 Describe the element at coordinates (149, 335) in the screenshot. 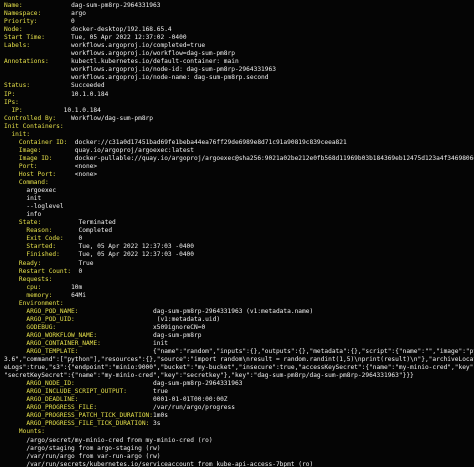

I see `field-value: dag-sum-pm8rp` at that location.